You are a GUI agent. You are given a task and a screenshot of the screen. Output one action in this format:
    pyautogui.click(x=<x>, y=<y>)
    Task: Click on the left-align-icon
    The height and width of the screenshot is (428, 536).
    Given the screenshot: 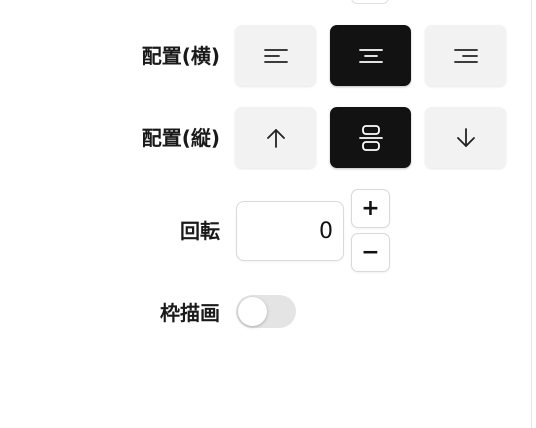 What is the action you would take?
    pyautogui.click(x=275, y=55)
    